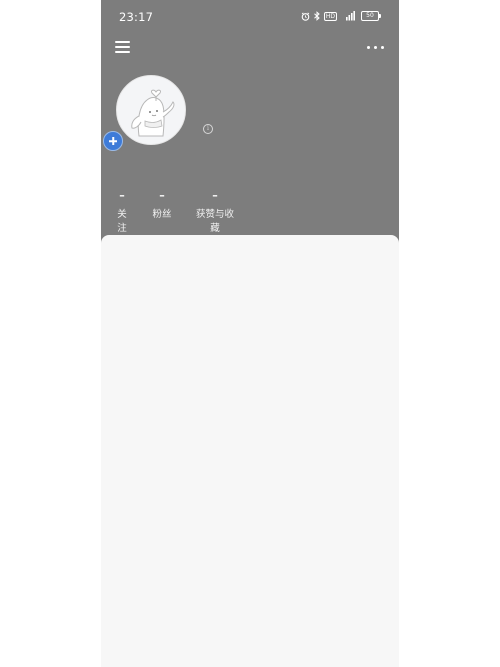  I want to click on plus-icon, so click(113, 141).